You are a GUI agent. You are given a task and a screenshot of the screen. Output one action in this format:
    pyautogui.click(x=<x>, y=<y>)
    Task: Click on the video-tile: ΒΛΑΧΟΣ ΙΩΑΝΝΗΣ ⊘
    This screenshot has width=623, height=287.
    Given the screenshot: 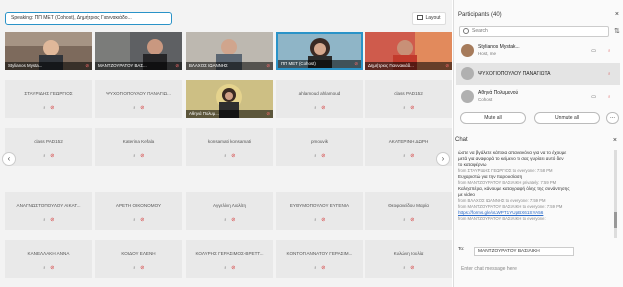 What is the action you would take?
    pyautogui.click(x=229, y=51)
    